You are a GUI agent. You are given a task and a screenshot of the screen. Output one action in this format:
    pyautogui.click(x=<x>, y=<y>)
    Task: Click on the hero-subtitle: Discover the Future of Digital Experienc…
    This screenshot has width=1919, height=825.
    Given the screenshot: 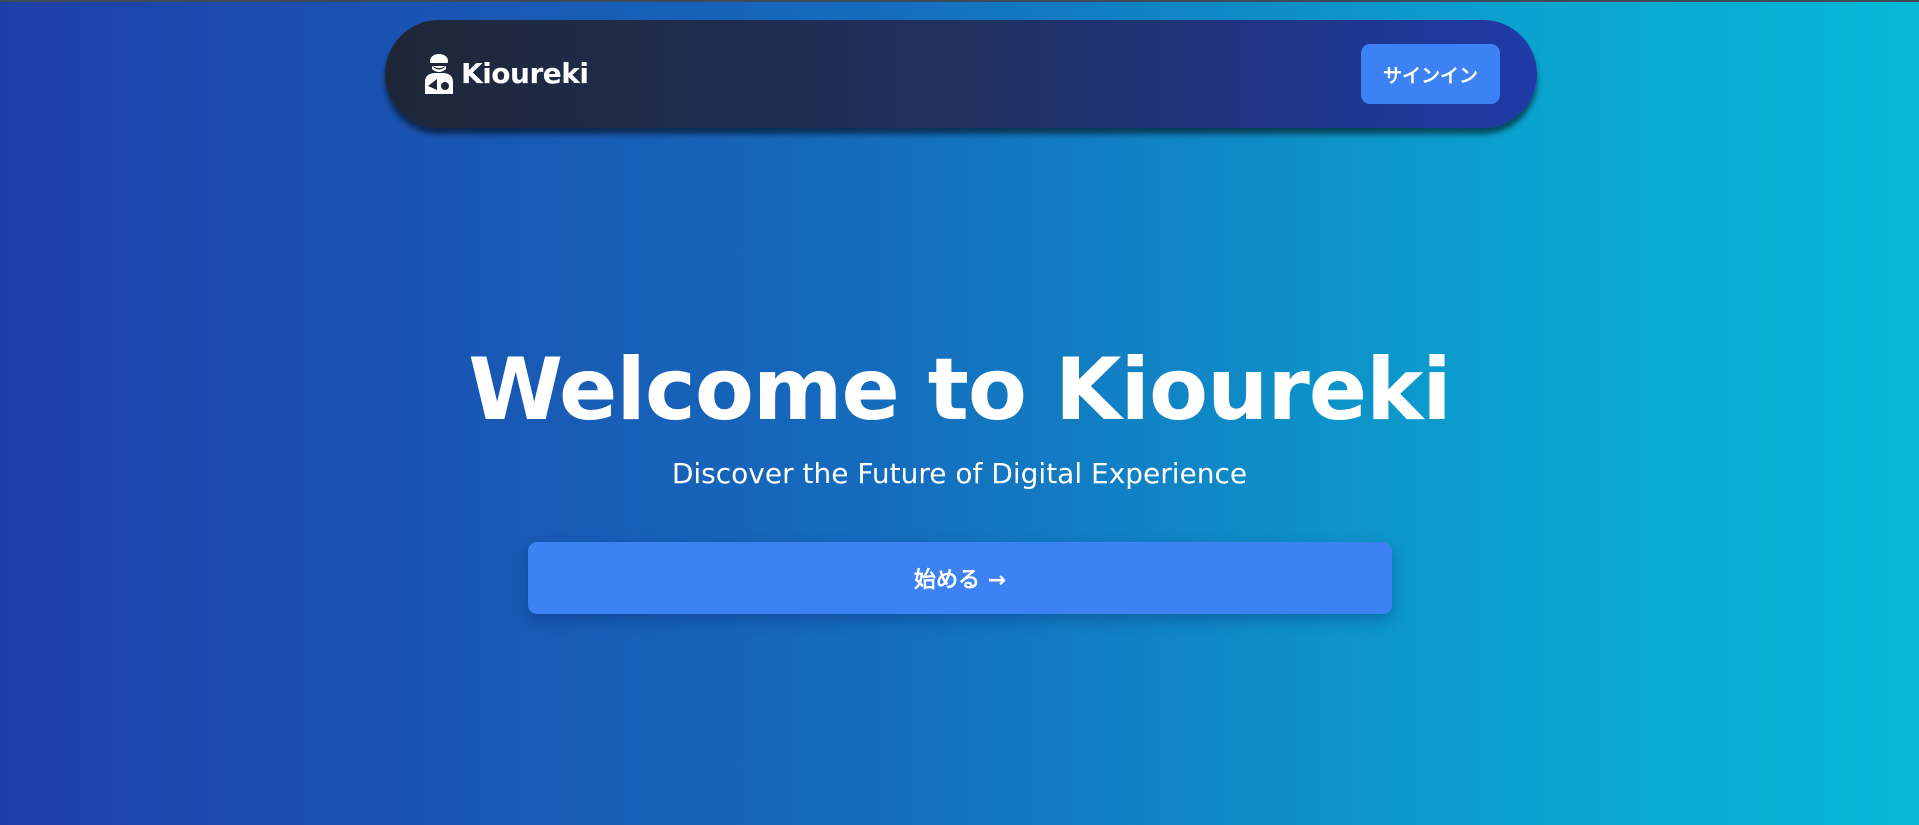 What is the action you would take?
    pyautogui.click(x=959, y=473)
    